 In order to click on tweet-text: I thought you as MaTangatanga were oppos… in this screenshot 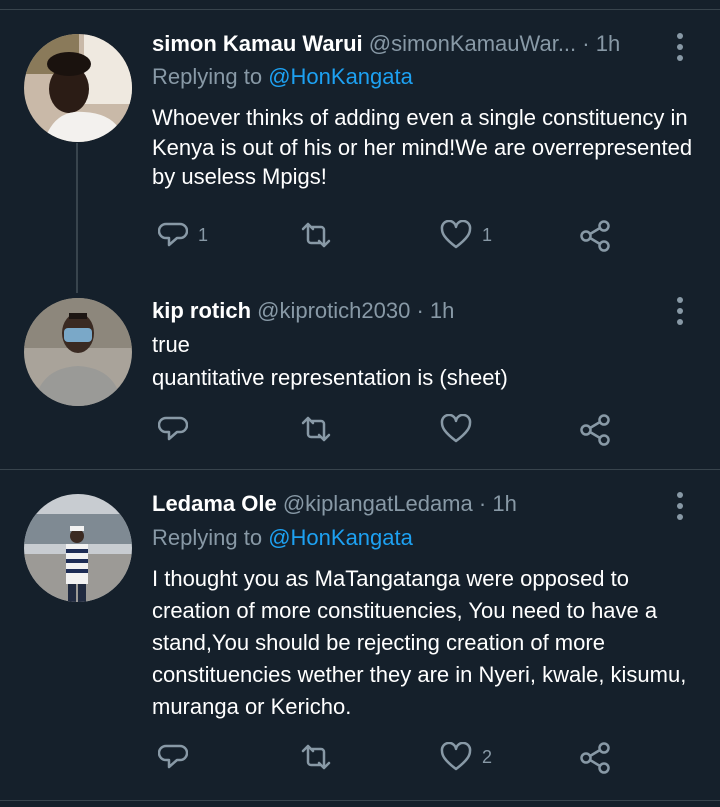, I will do `click(419, 642)`.